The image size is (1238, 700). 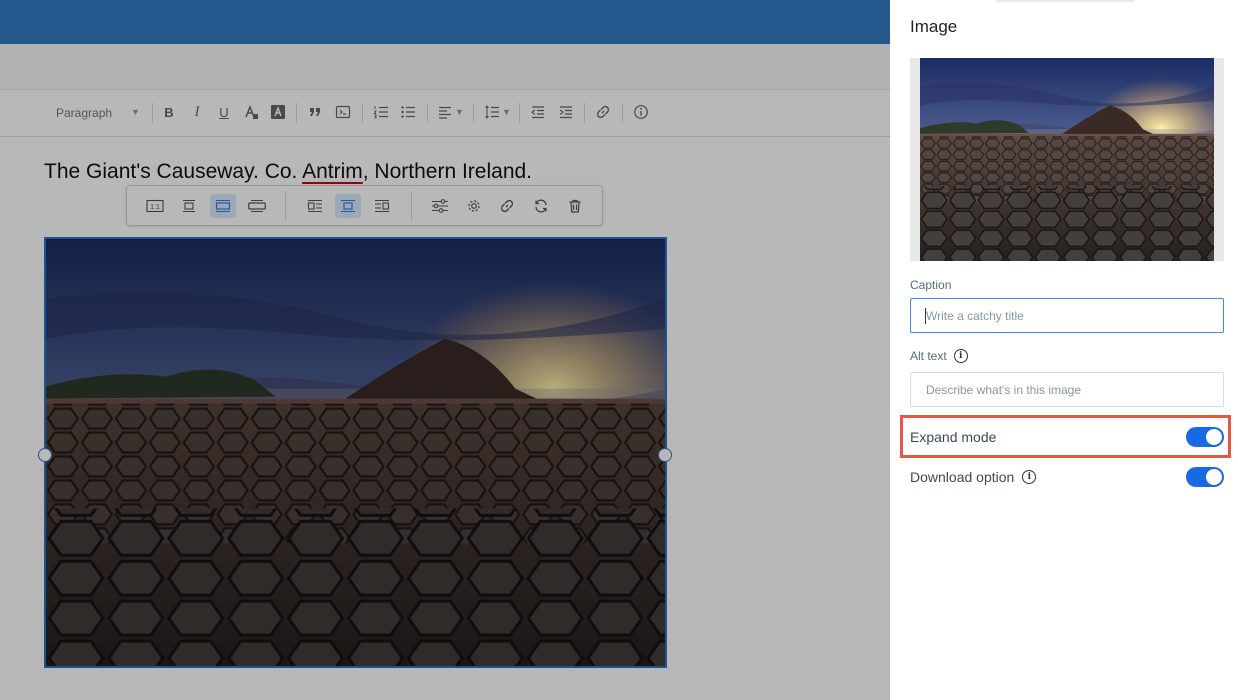 I want to click on align-image-center-icon, so click(x=348, y=206).